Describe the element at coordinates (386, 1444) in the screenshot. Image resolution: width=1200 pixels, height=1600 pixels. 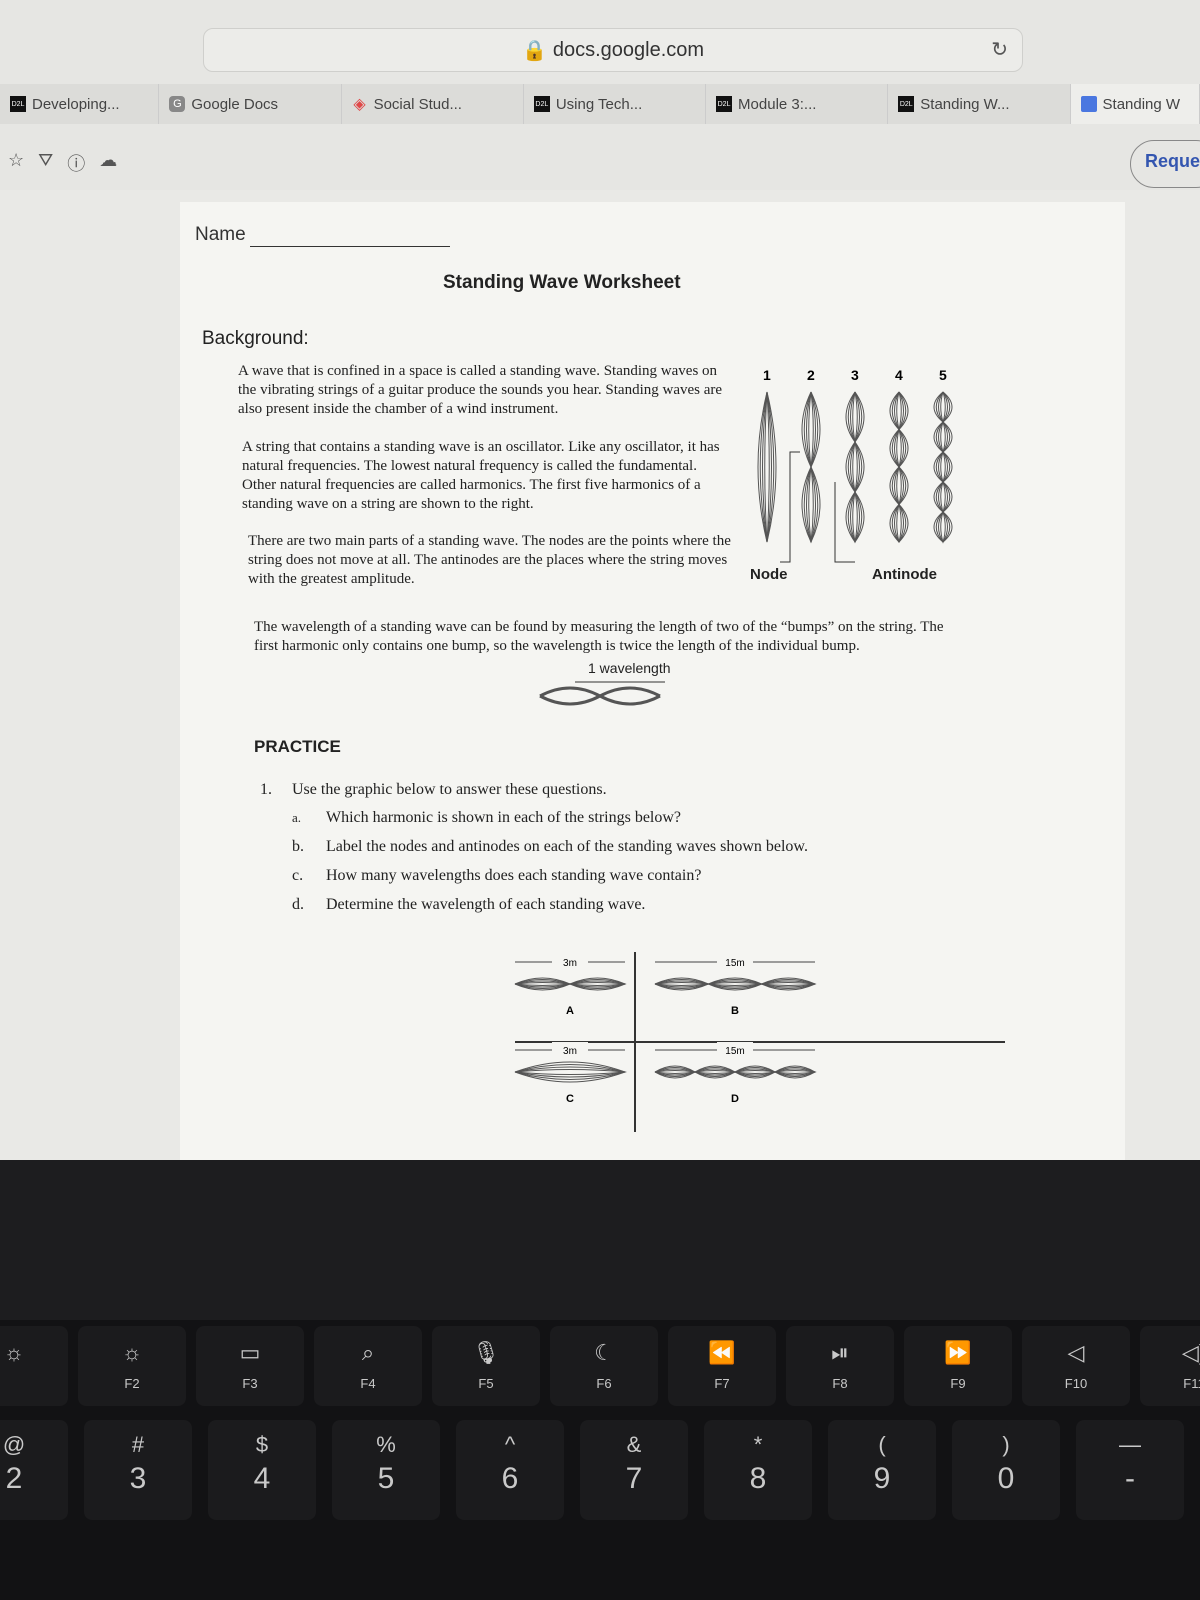
I see `key-symbol: %` at that location.